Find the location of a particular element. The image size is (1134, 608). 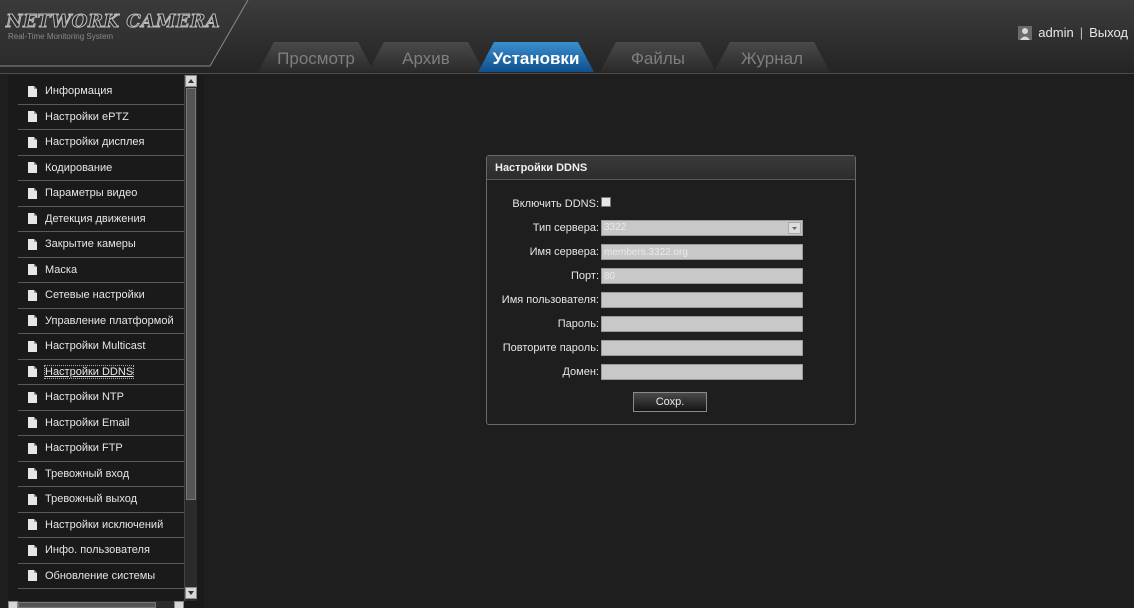

scroll-up-button is located at coordinates (191, 81).